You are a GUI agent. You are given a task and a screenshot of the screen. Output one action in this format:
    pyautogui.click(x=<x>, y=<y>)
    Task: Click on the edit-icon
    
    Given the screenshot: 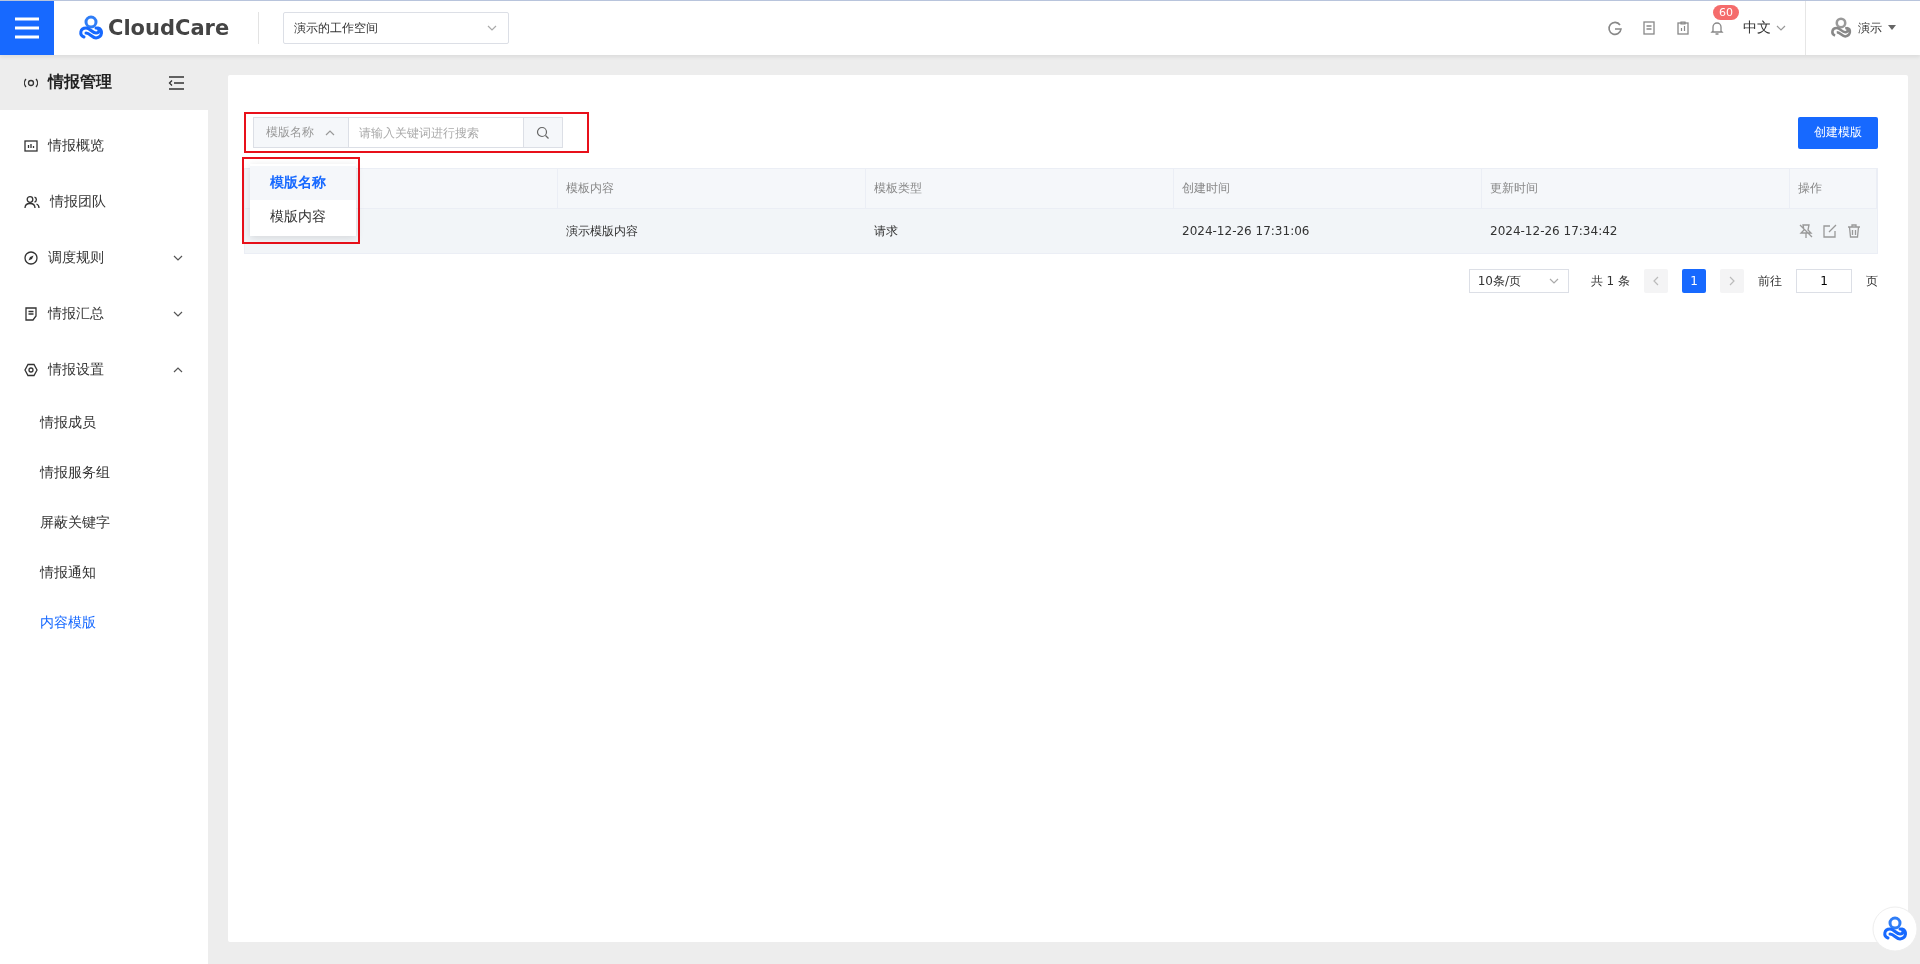 What is the action you would take?
    pyautogui.click(x=1830, y=231)
    